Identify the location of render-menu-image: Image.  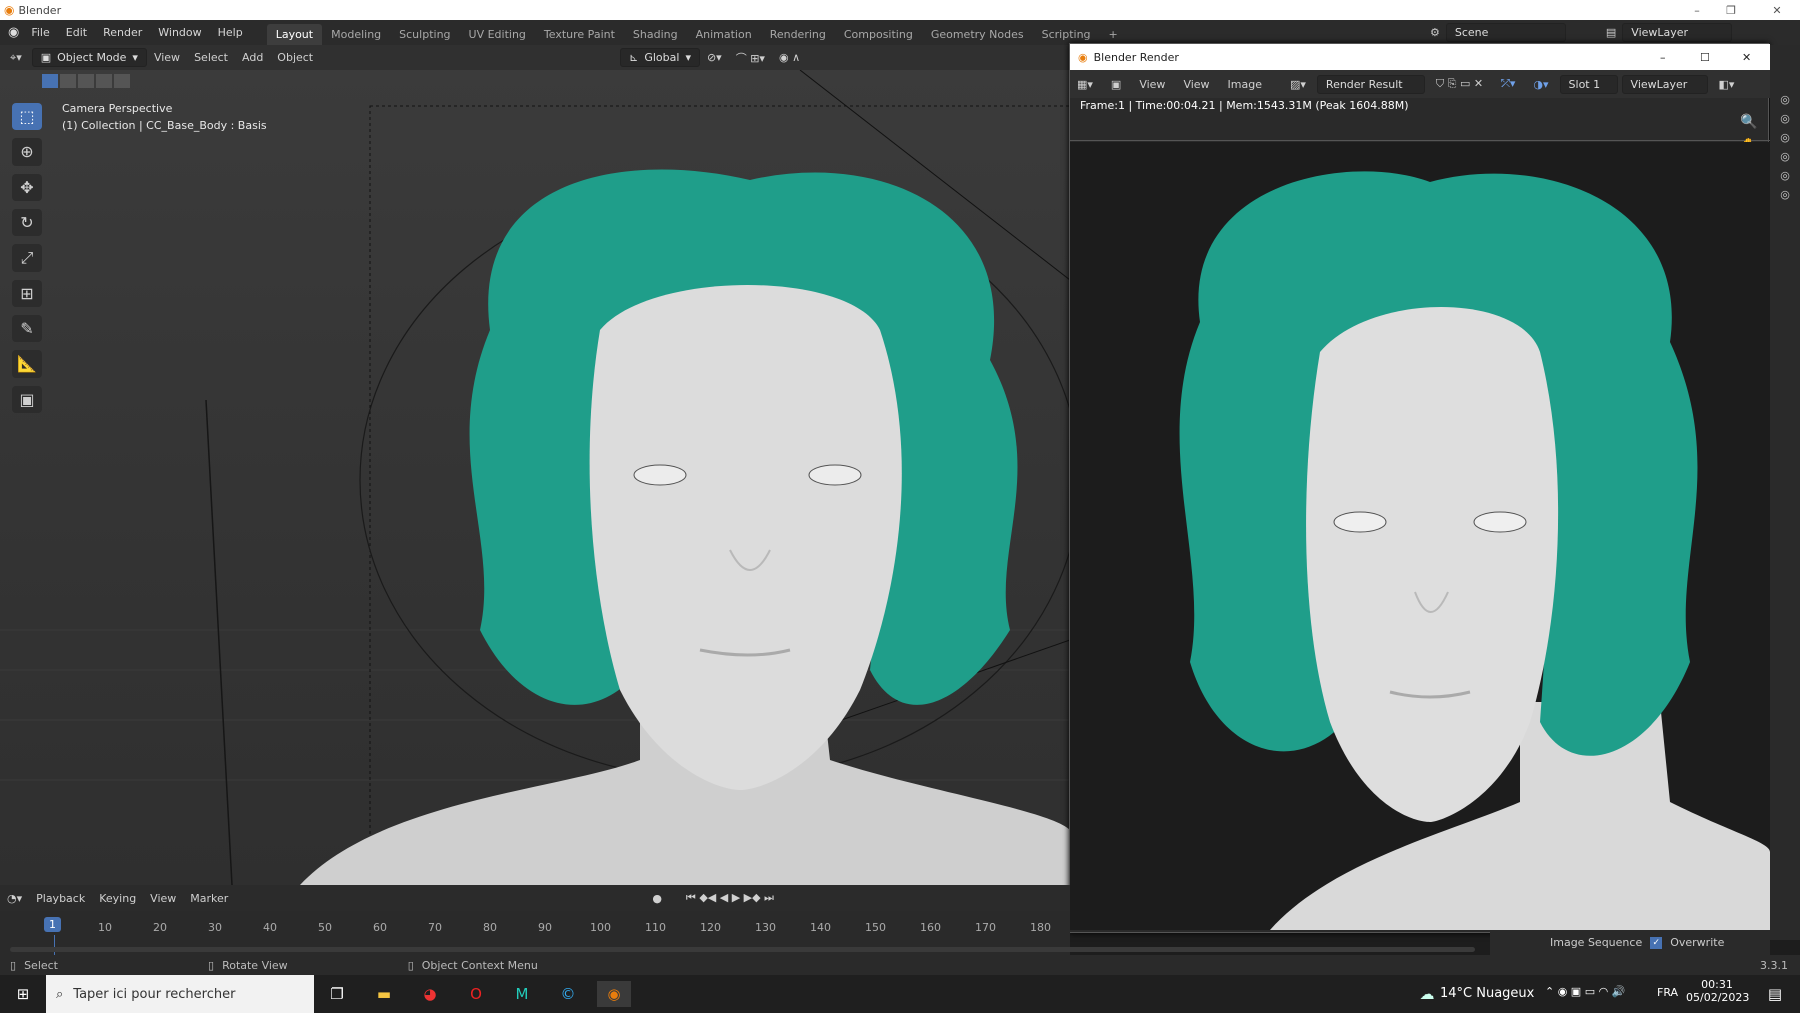
(1245, 84).